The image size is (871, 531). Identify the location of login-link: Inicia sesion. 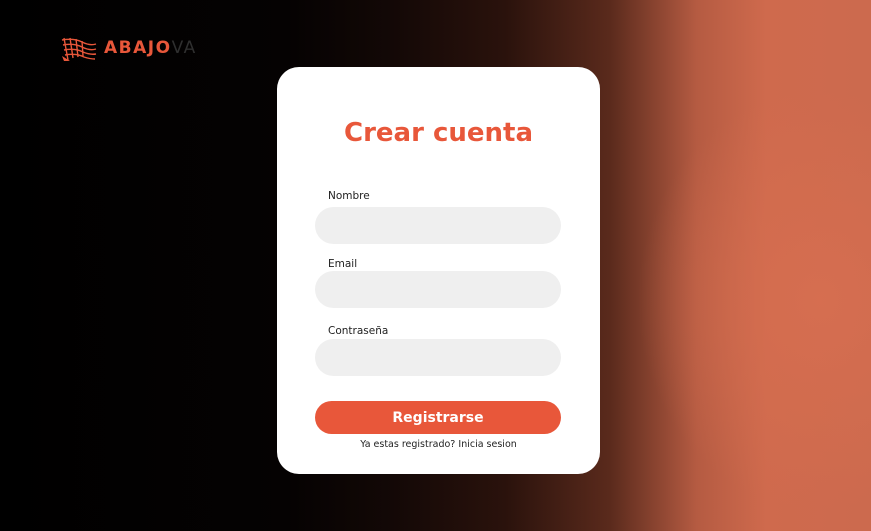
(487, 444).